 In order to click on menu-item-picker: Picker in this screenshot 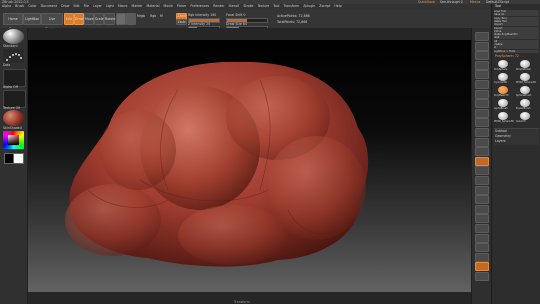, I will do `click(182, 6)`.